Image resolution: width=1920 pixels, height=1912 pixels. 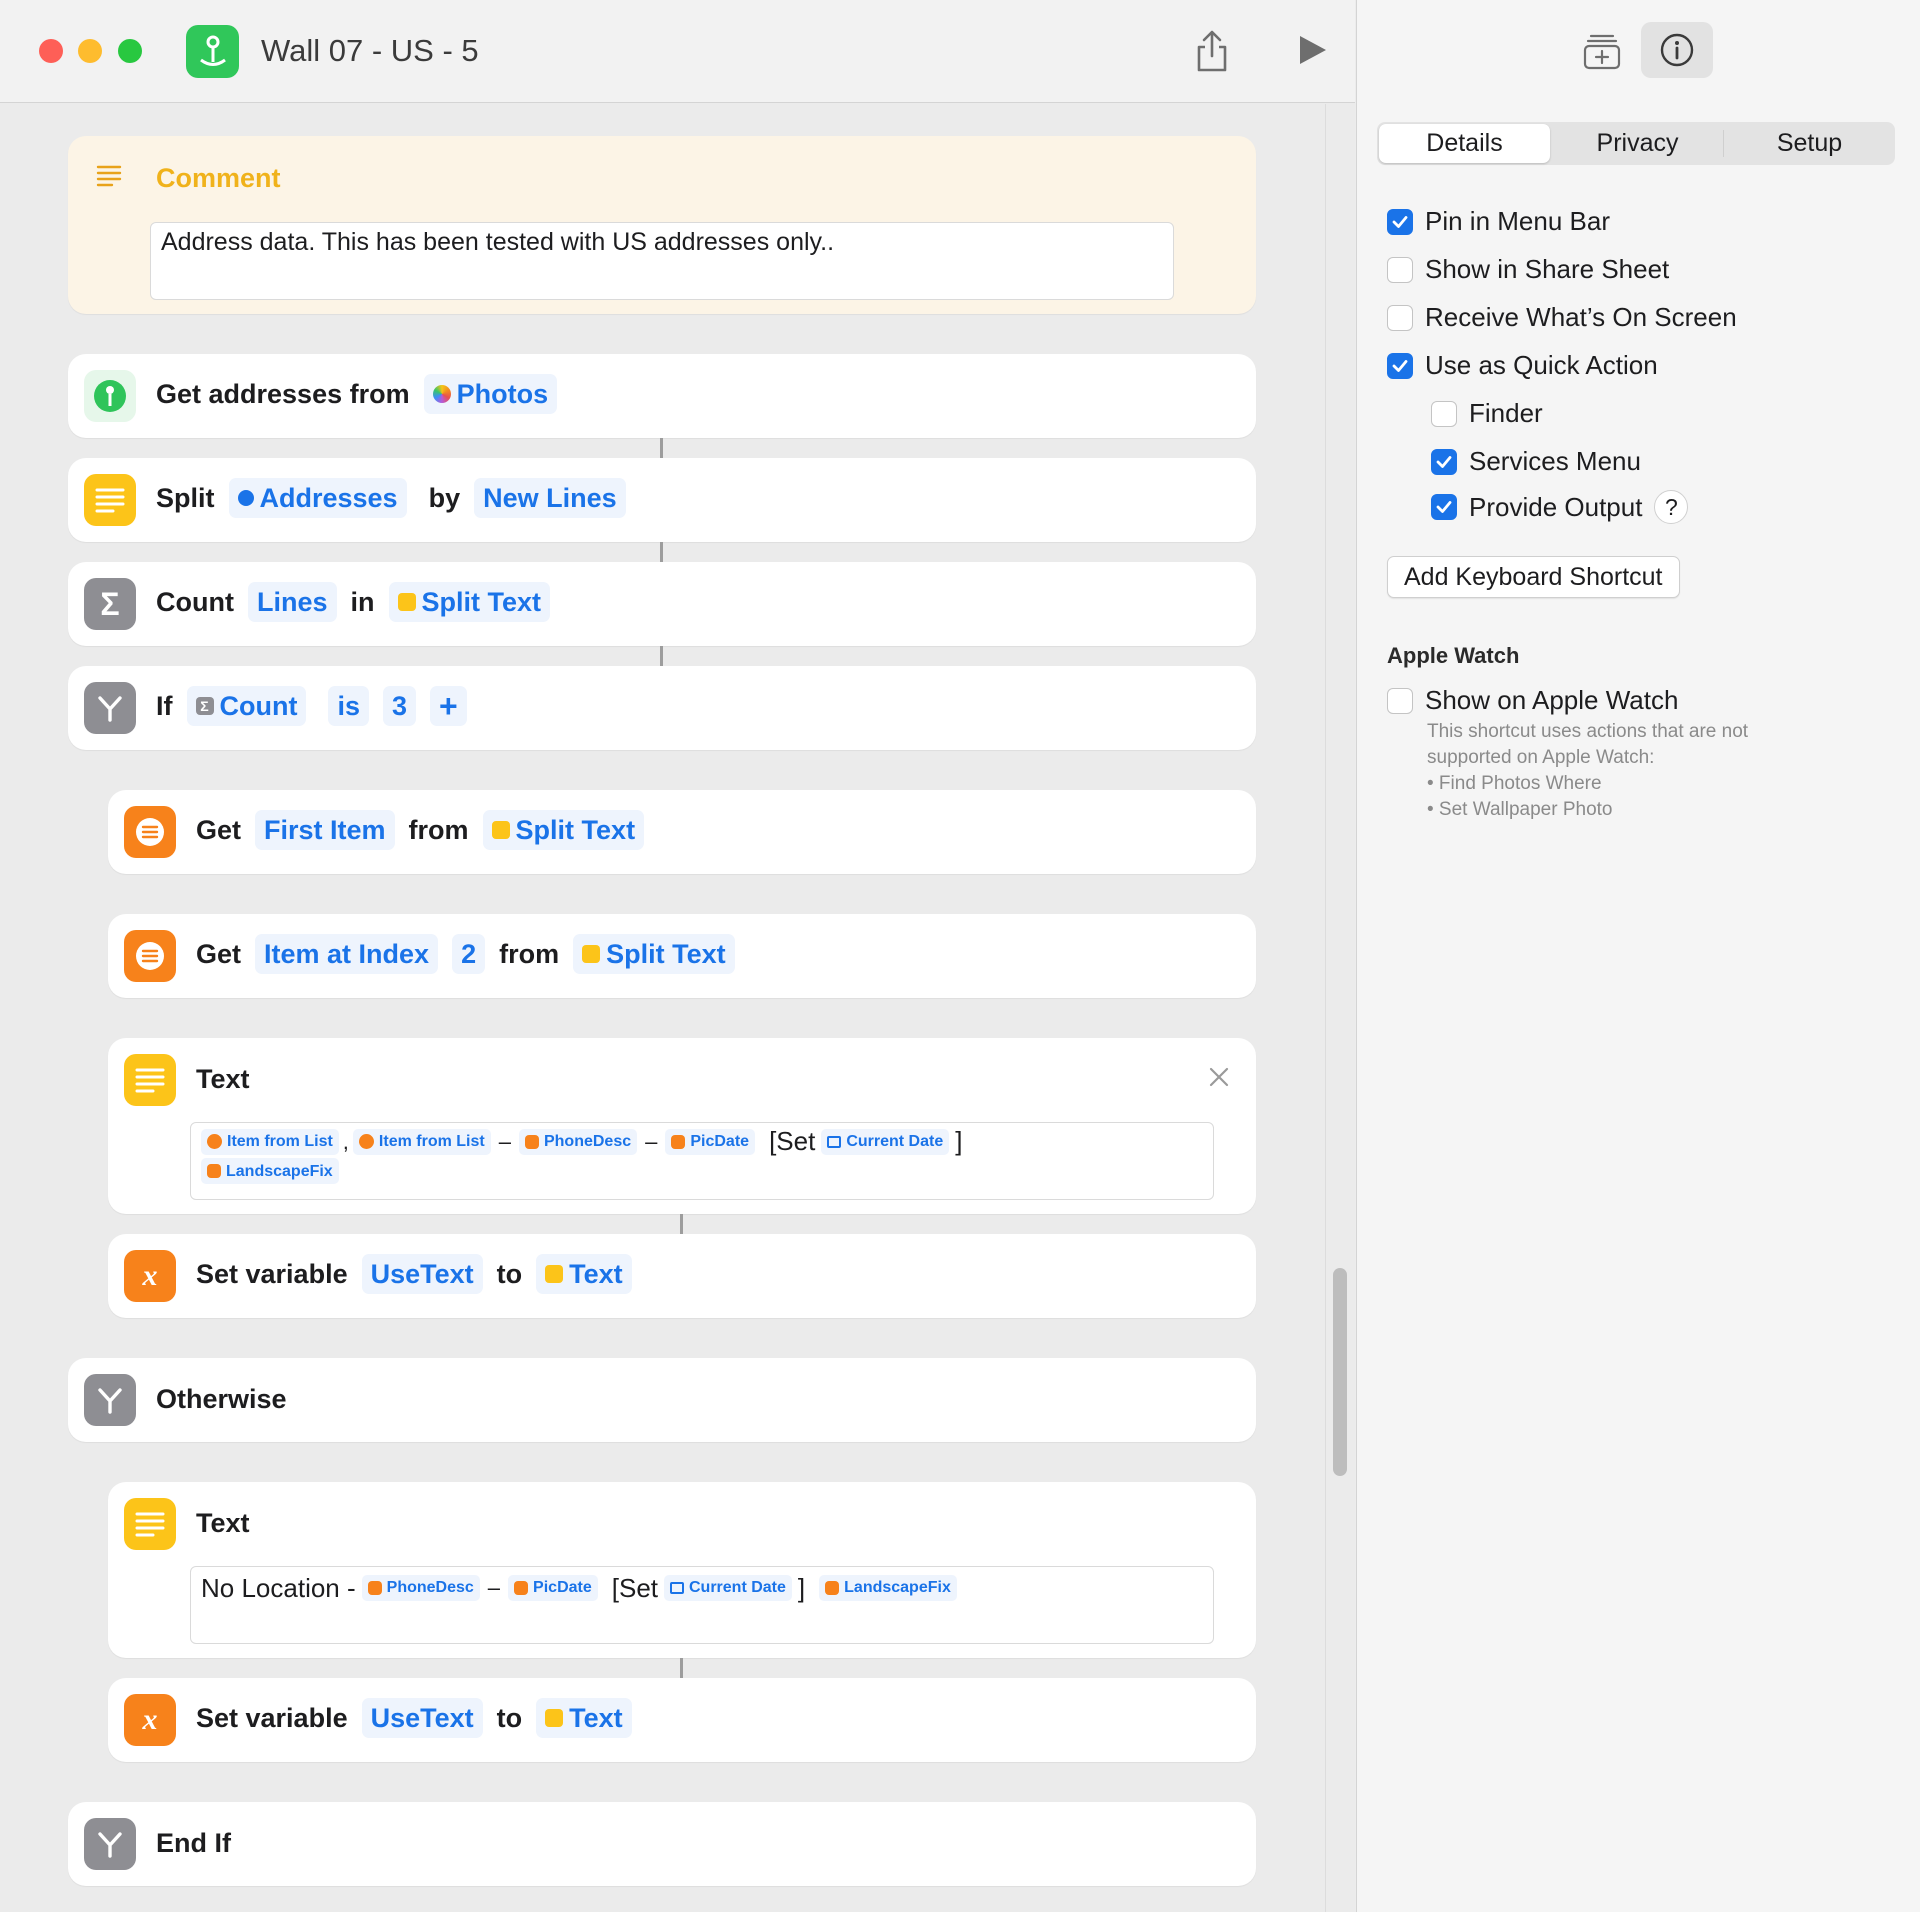 I want to click on scrollbar-track, so click(x=1340, y=1008).